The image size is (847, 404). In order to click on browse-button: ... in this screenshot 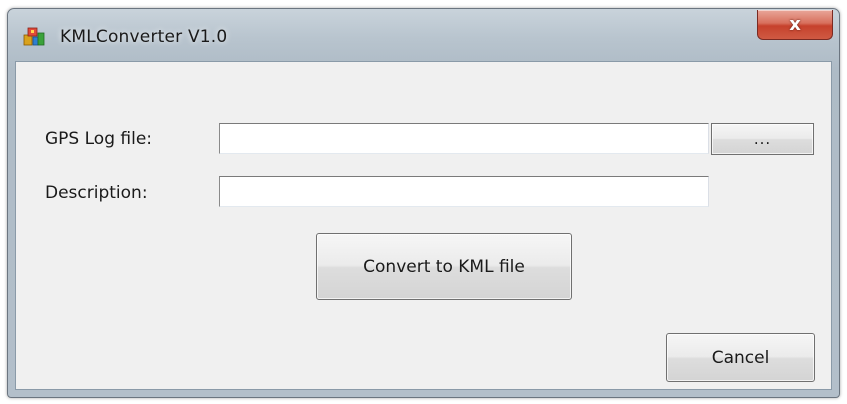, I will do `click(762, 139)`.